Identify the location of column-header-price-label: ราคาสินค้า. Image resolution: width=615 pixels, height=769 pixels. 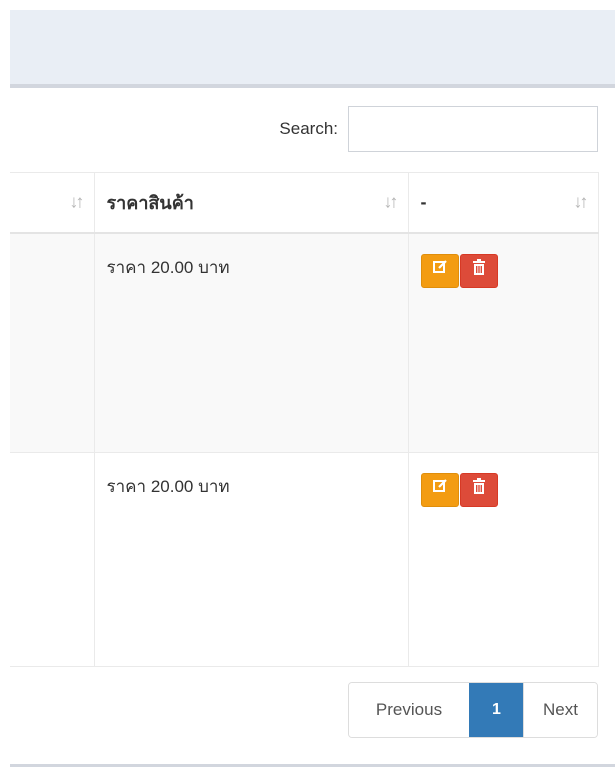
(150, 202).